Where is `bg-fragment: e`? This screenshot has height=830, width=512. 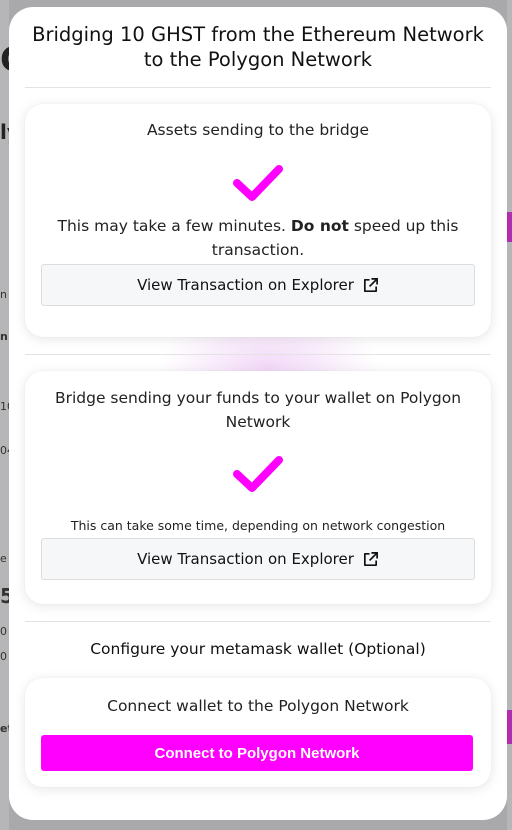
bg-fragment: e is located at coordinates (3, 558).